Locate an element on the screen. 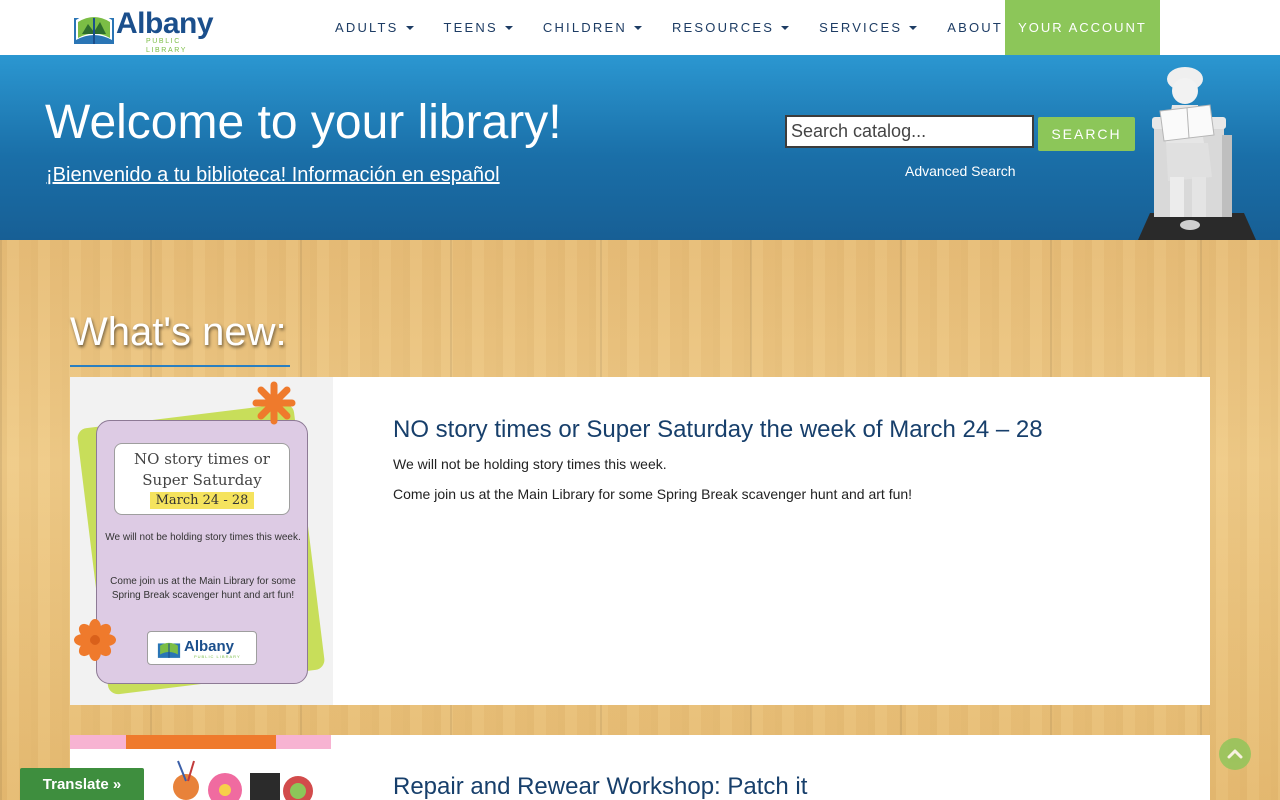  flyer-line-1: NO story times or is located at coordinates (202, 459).